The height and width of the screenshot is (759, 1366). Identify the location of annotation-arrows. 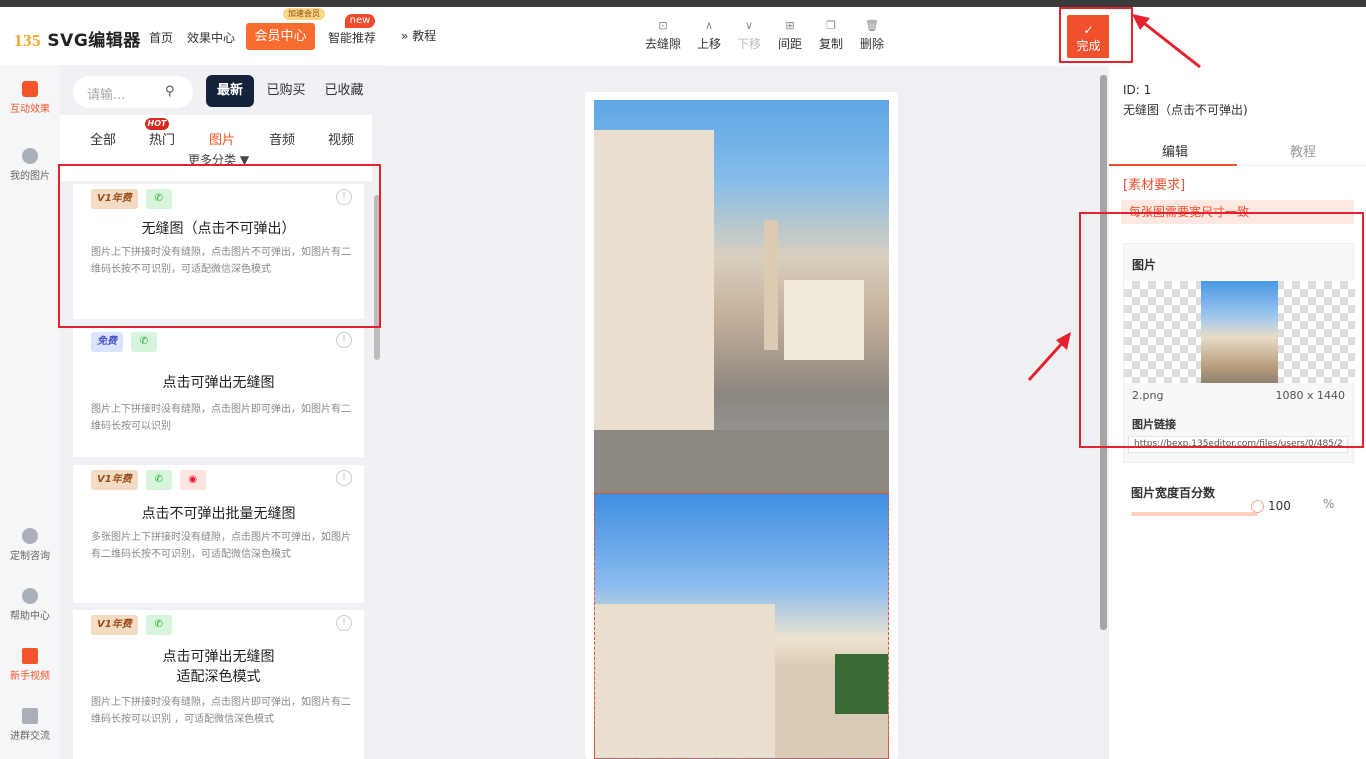
(1114, 198).